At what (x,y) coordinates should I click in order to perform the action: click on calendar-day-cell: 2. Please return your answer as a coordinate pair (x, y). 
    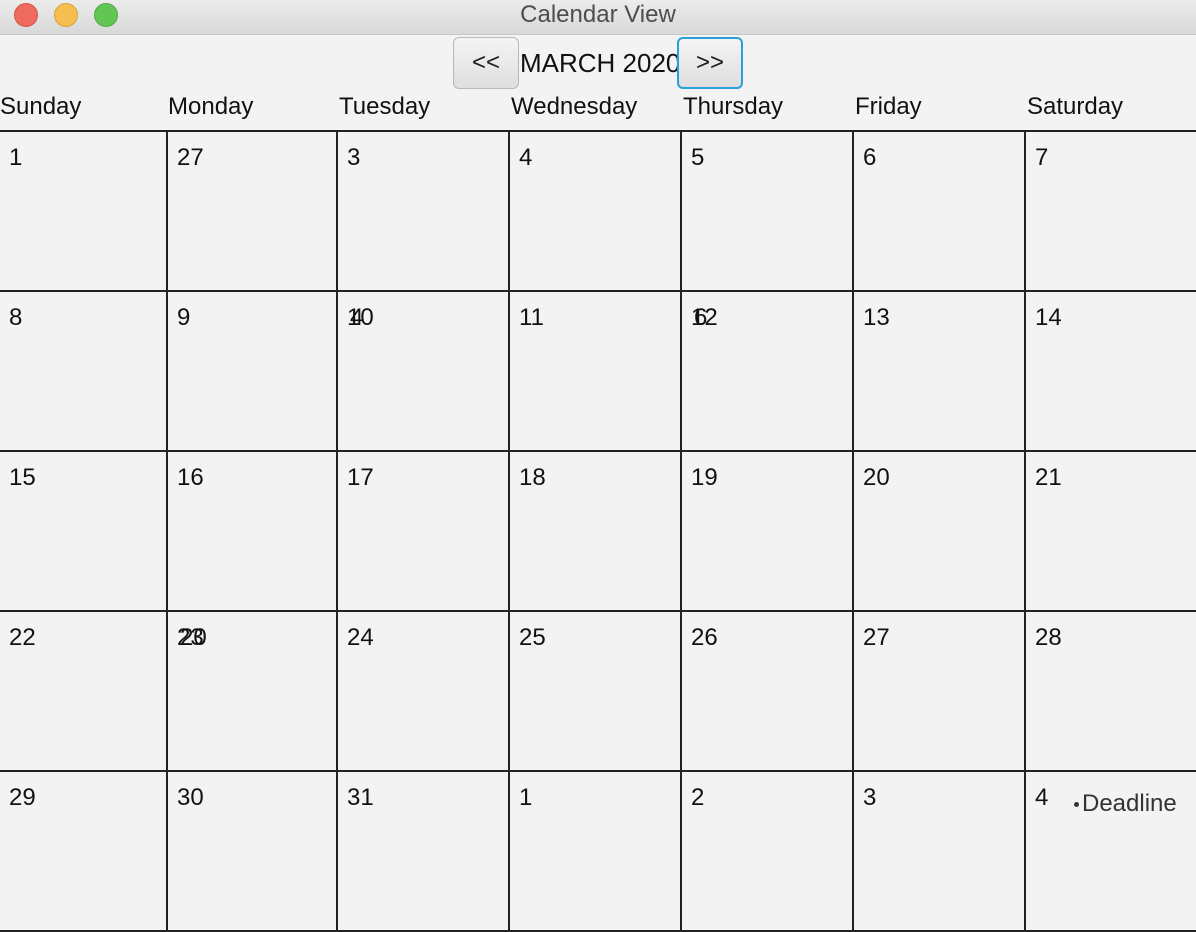
    Looking at the image, I should click on (768, 852).